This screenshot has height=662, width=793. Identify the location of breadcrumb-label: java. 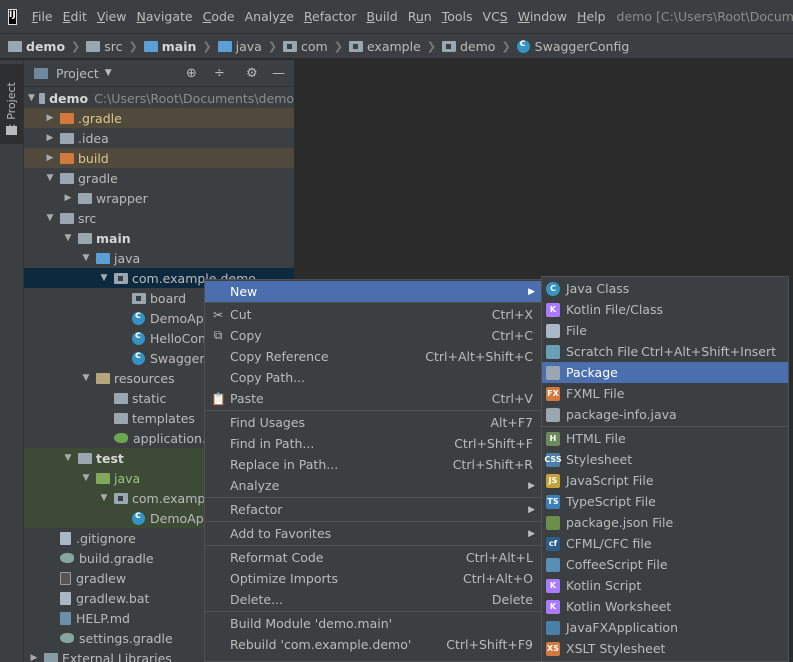
(248, 46).